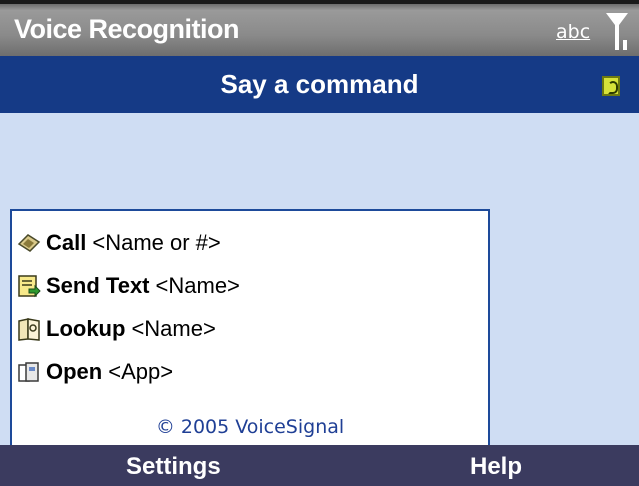 This screenshot has width=639, height=486. Describe the element at coordinates (573, 32) in the screenshot. I see `input-mode-indicator: abc` at that location.